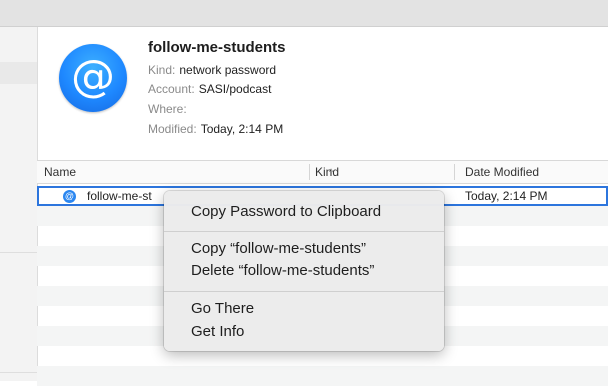  What do you see at coordinates (282, 270) in the screenshot?
I see `menu-item-delete: Delete “follow-me-students”` at bounding box center [282, 270].